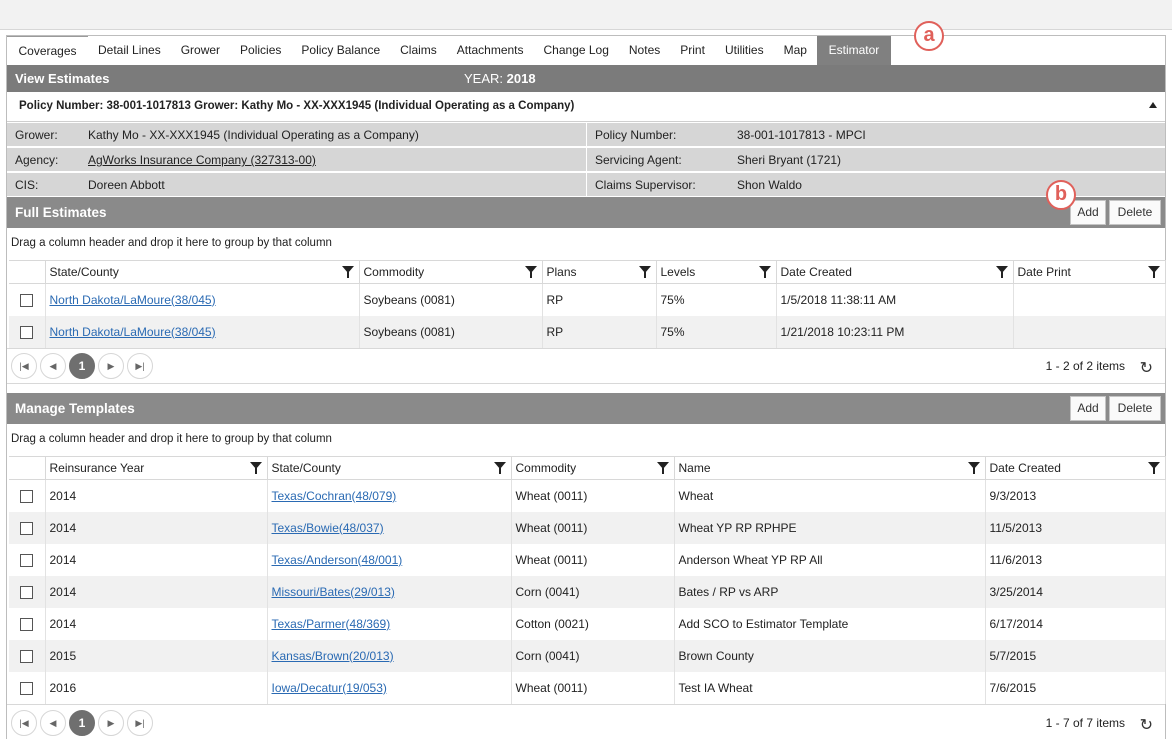 This screenshot has height=741, width=1172. I want to click on templates-delete-button: Delete, so click(1135, 408).